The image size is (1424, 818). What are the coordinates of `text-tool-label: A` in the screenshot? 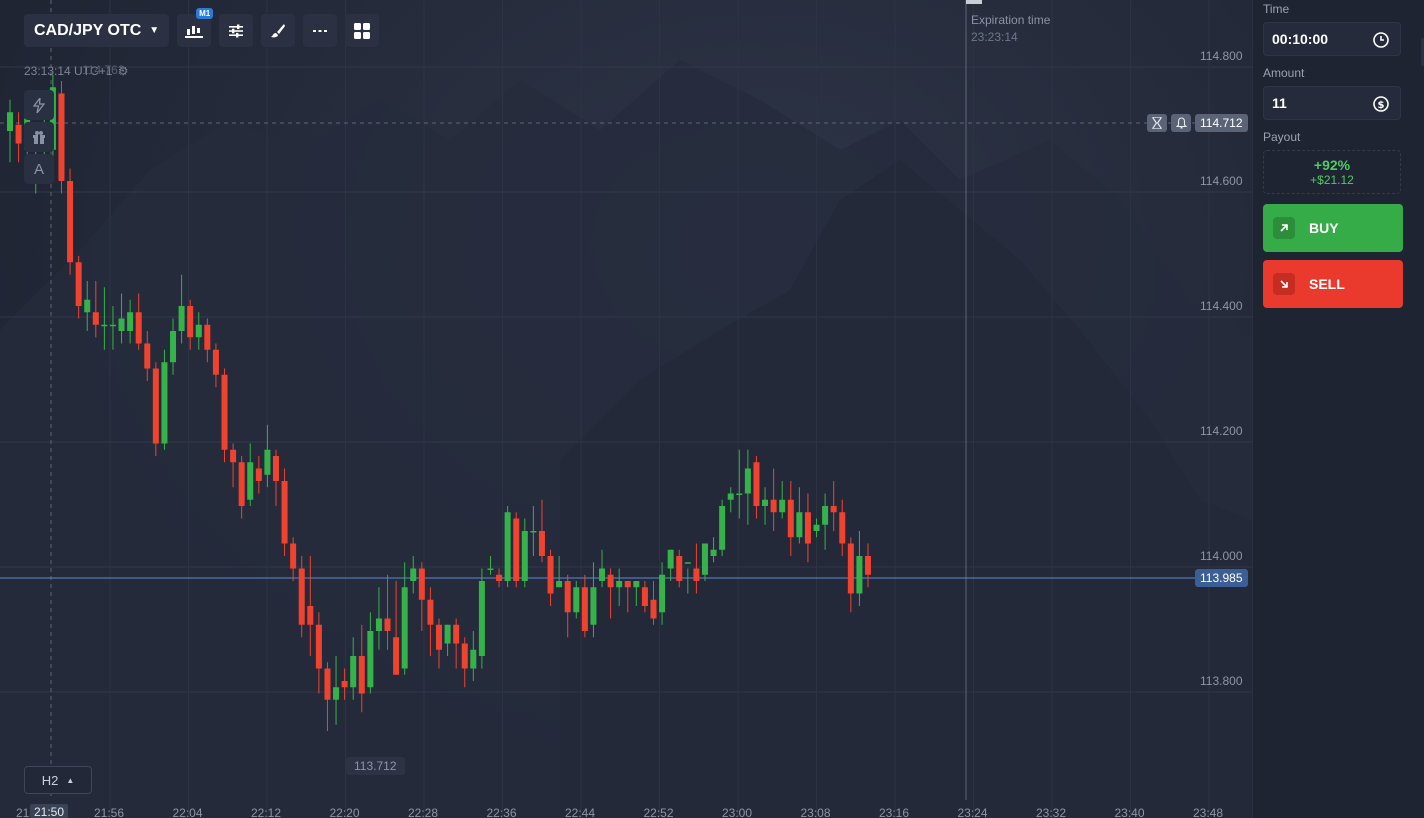 It's located at (38, 169).